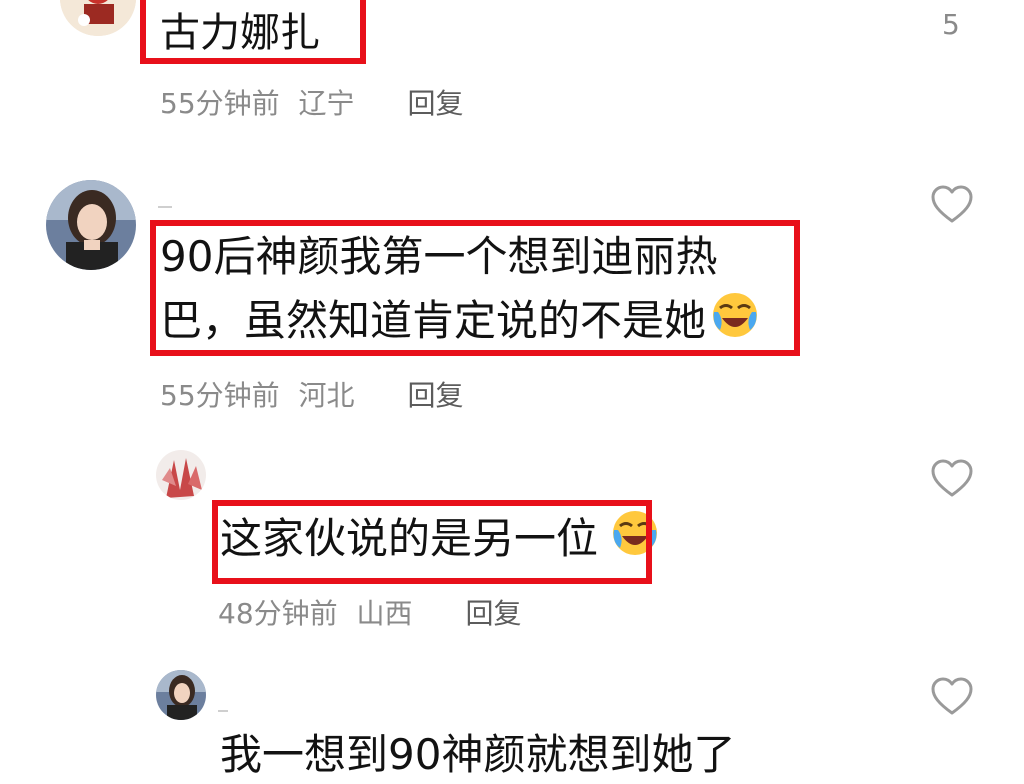 Image resolution: width=1024 pixels, height=784 pixels. What do you see at coordinates (326, 103) in the screenshot?
I see `comment-location: 辽宁` at bounding box center [326, 103].